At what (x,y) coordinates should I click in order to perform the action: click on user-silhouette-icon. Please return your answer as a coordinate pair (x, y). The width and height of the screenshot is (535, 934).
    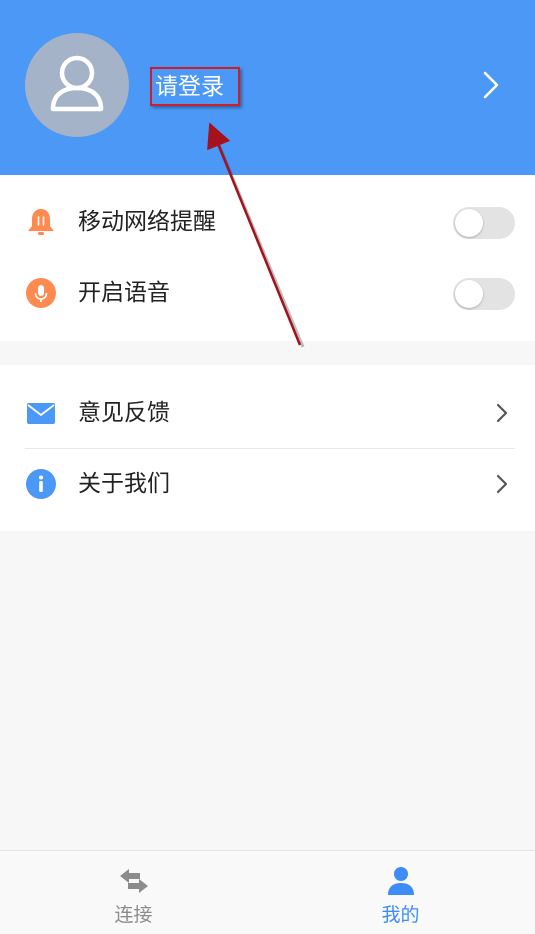
    Looking at the image, I should click on (77, 83).